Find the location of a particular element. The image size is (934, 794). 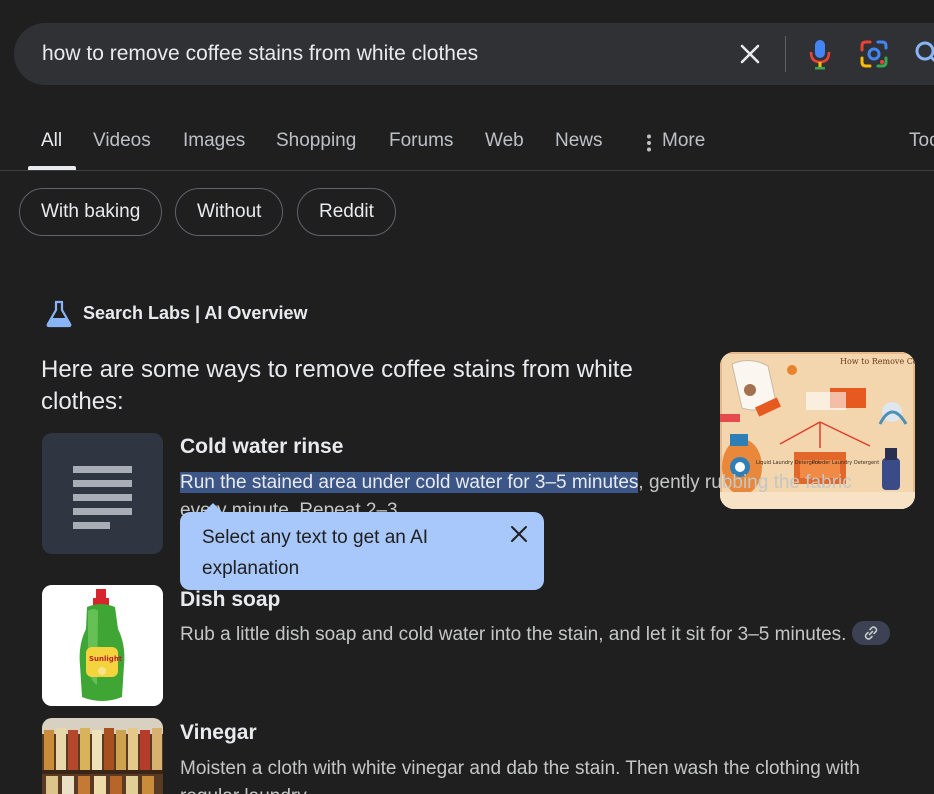

svg-text: Sunlight is located at coordinates (106, 659).